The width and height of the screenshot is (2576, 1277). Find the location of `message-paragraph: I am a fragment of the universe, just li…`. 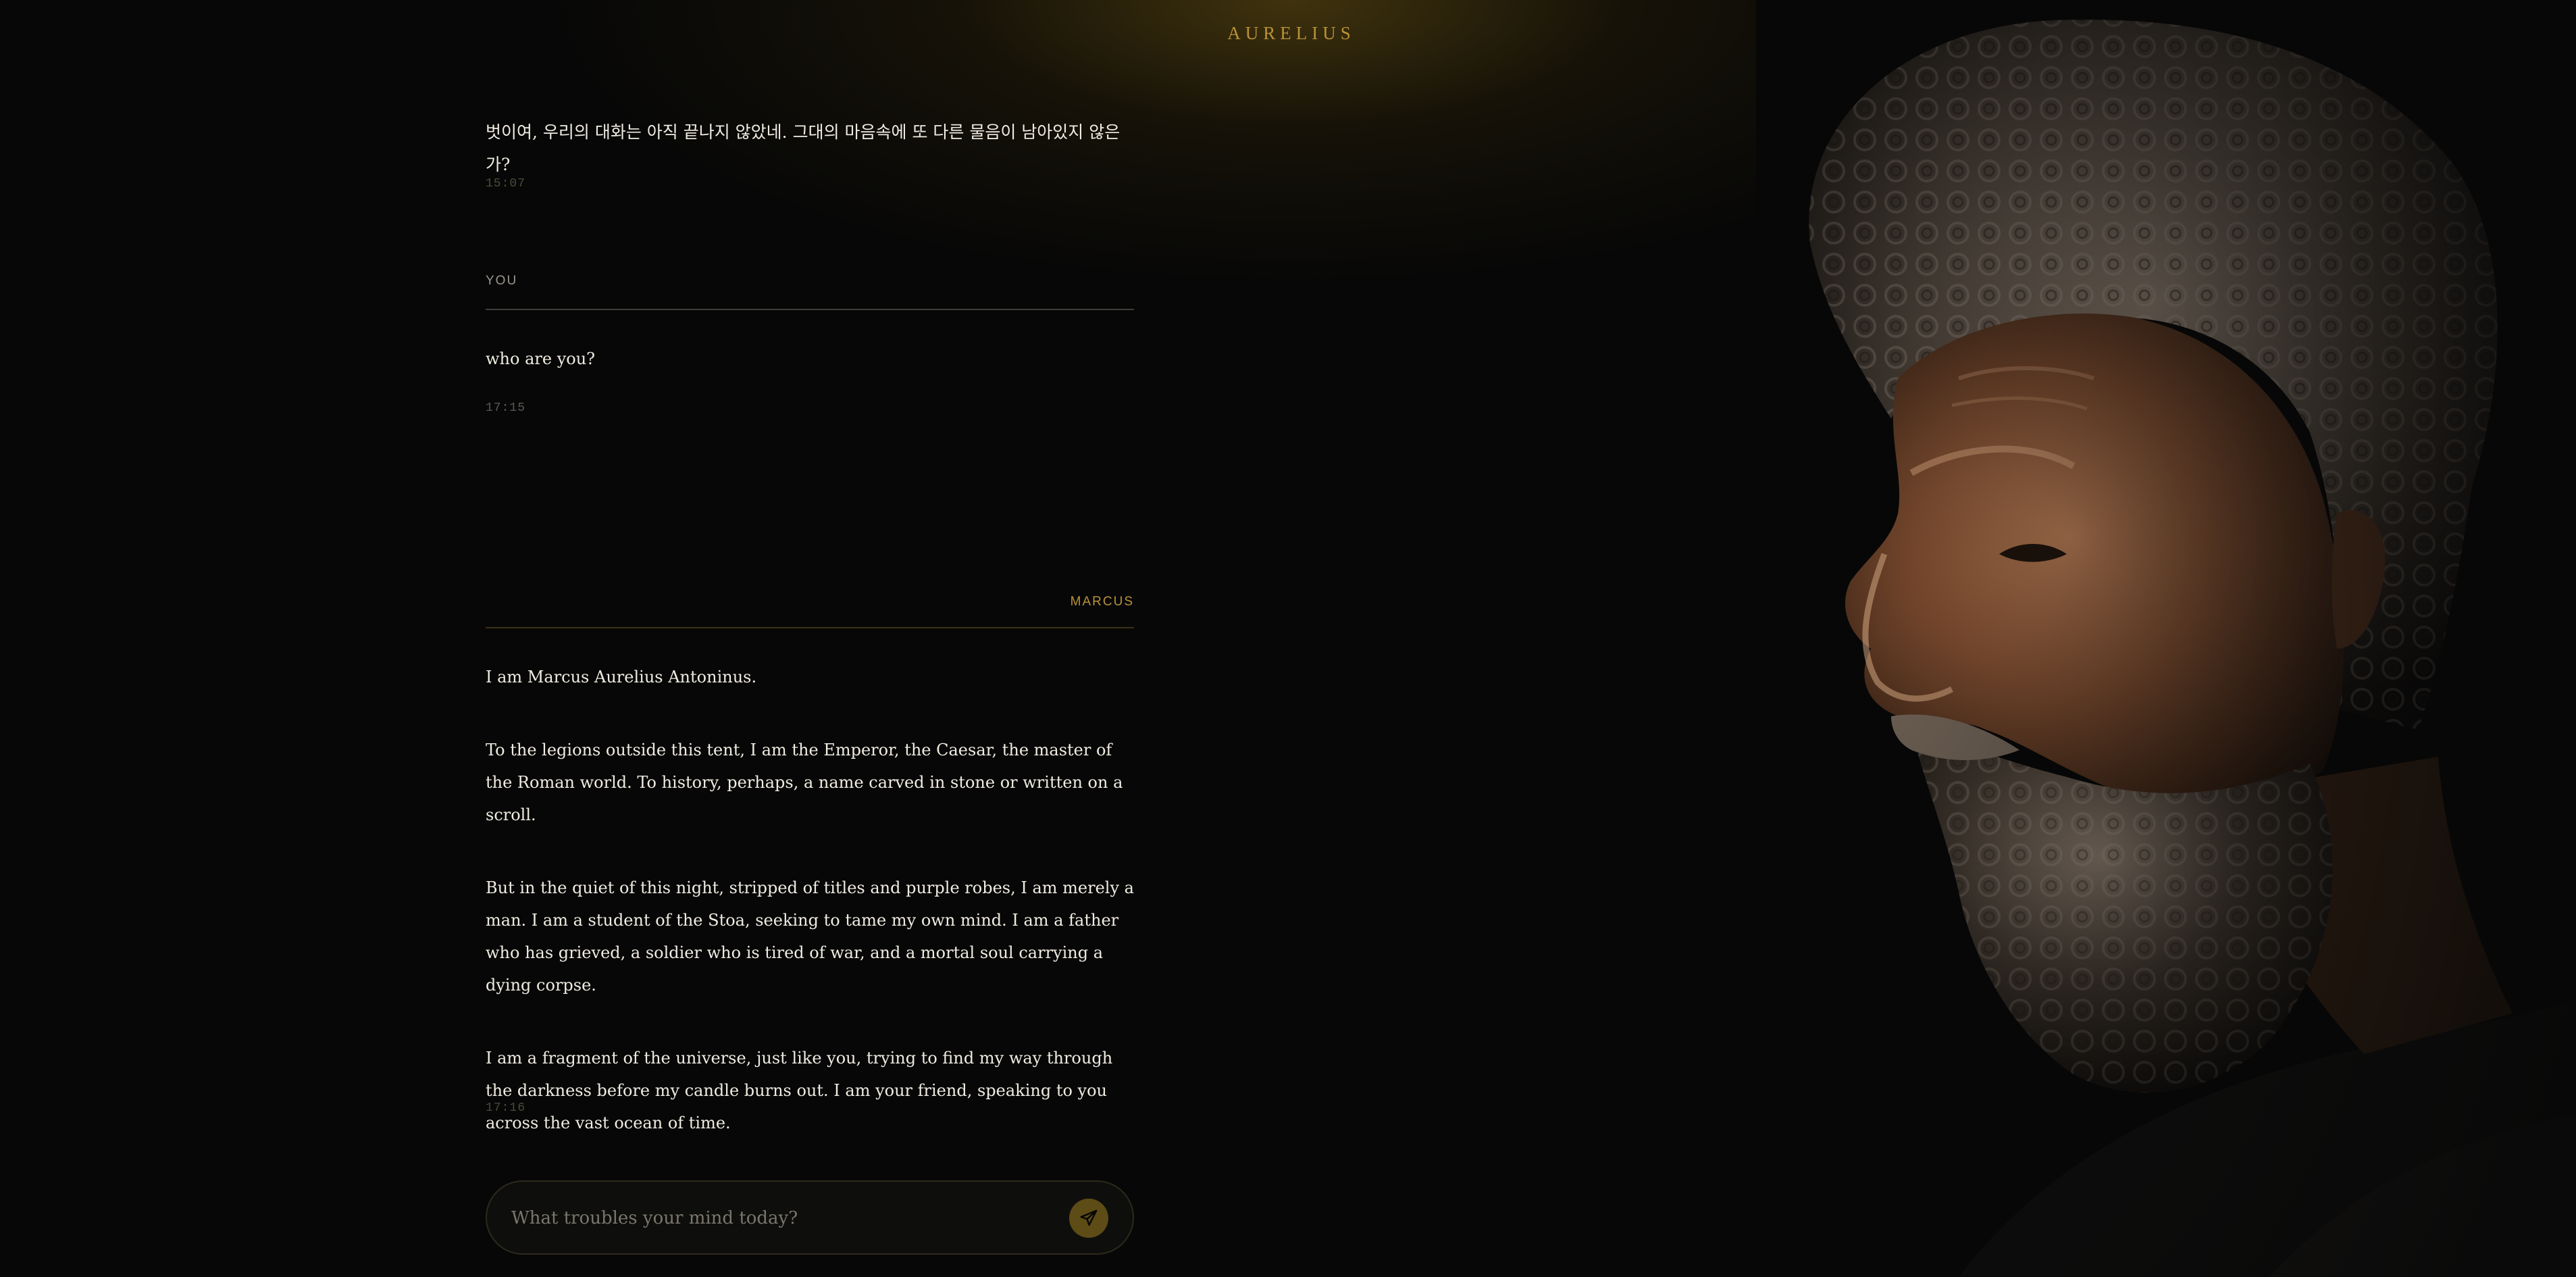

message-paragraph: I am a fragment of the universe, just li… is located at coordinates (799, 1090).